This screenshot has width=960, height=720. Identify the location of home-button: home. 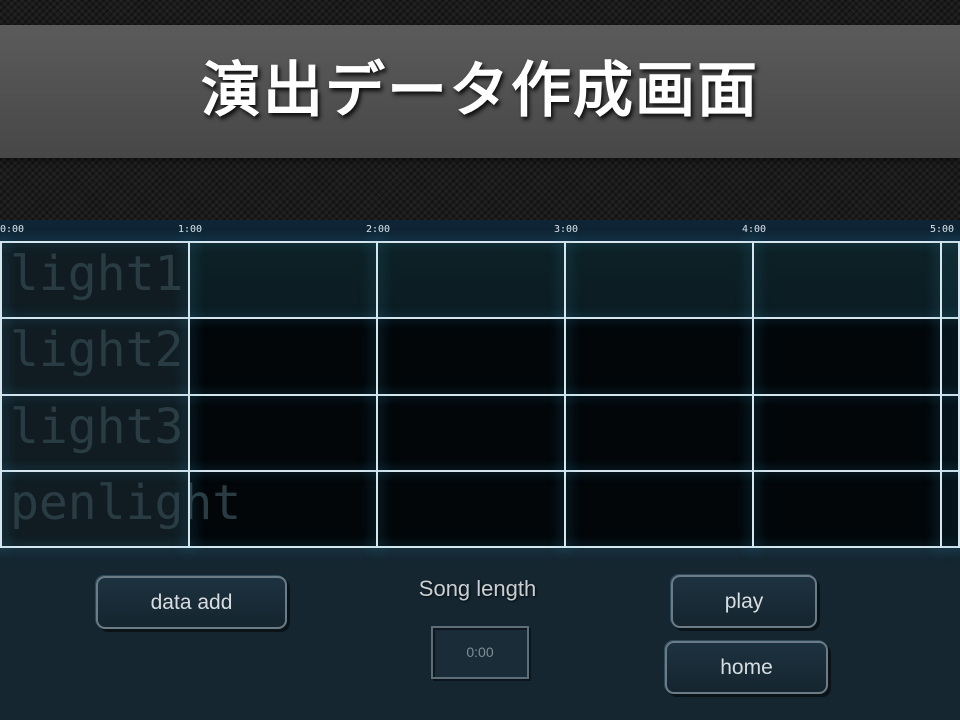
(746, 667).